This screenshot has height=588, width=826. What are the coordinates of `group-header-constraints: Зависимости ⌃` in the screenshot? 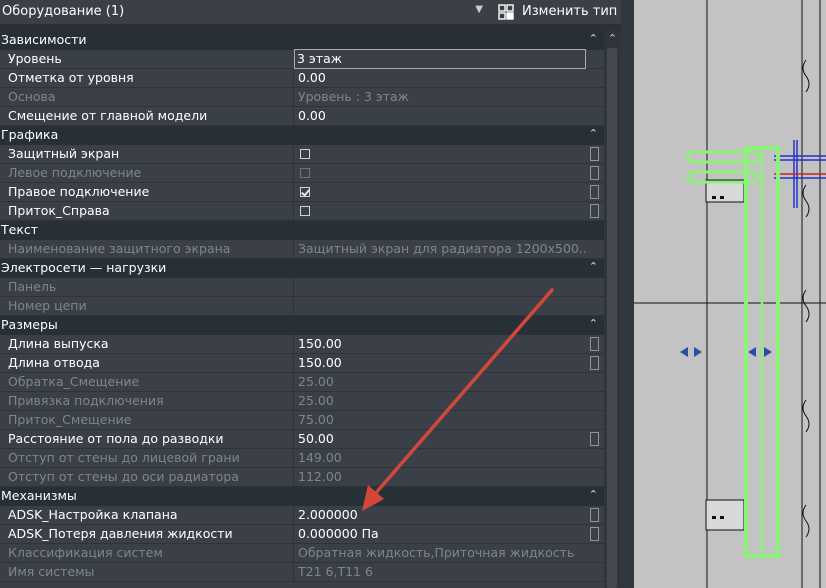 It's located at (302, 40).